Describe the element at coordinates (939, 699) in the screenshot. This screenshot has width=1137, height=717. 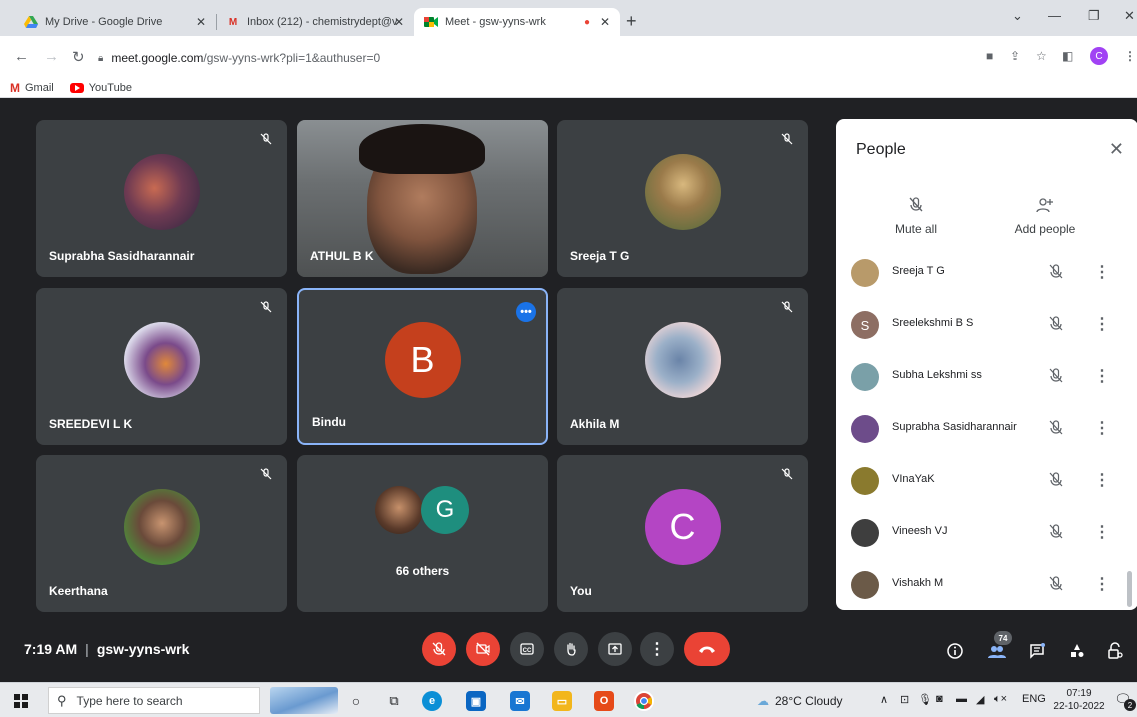
I see `camera-tray-icon: ◙` at that location.